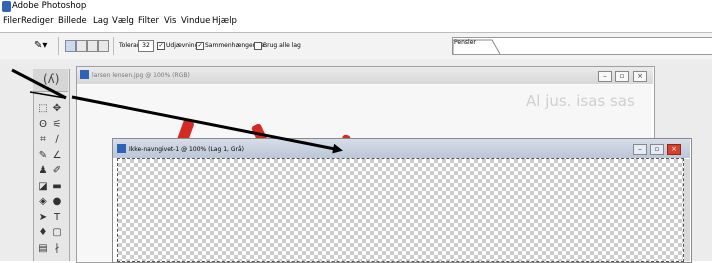 The height and width of the screenshot is (263, 712). Describe the element at coordinates (207, 124) in the screenshot. I see `arrow-to-window-title` at that location.